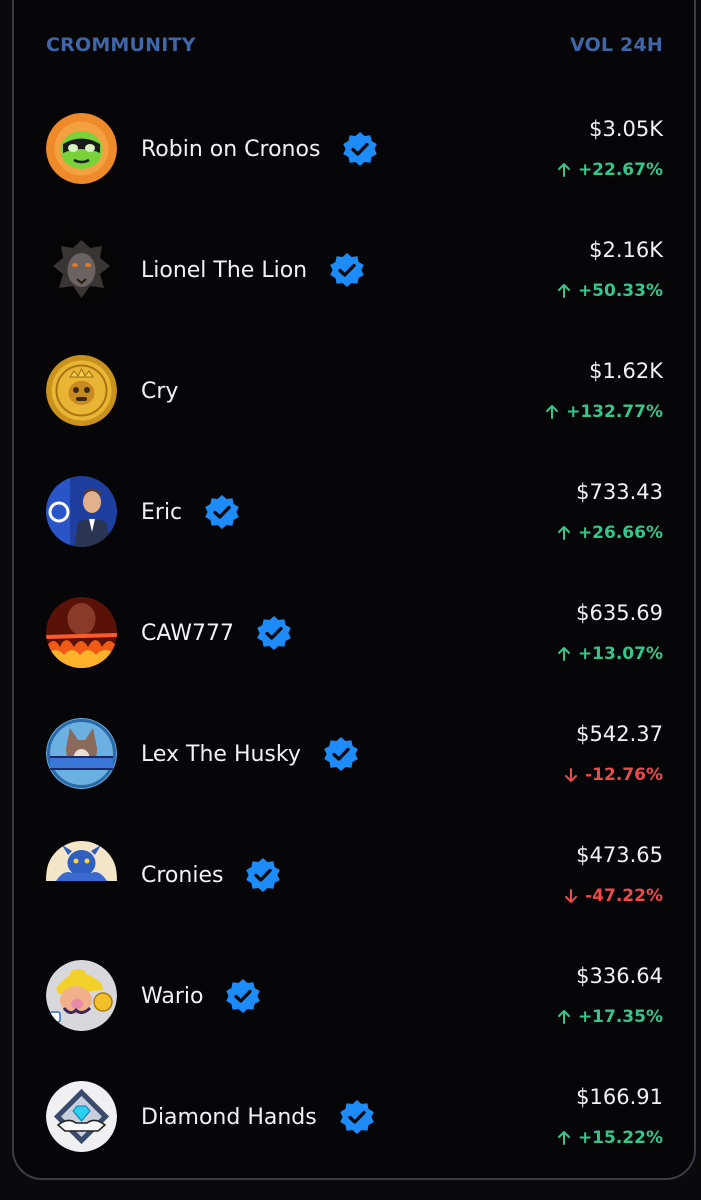 The image size is (701, 1200). I want to click on change-percent: -47.22%, so click(624, 896).